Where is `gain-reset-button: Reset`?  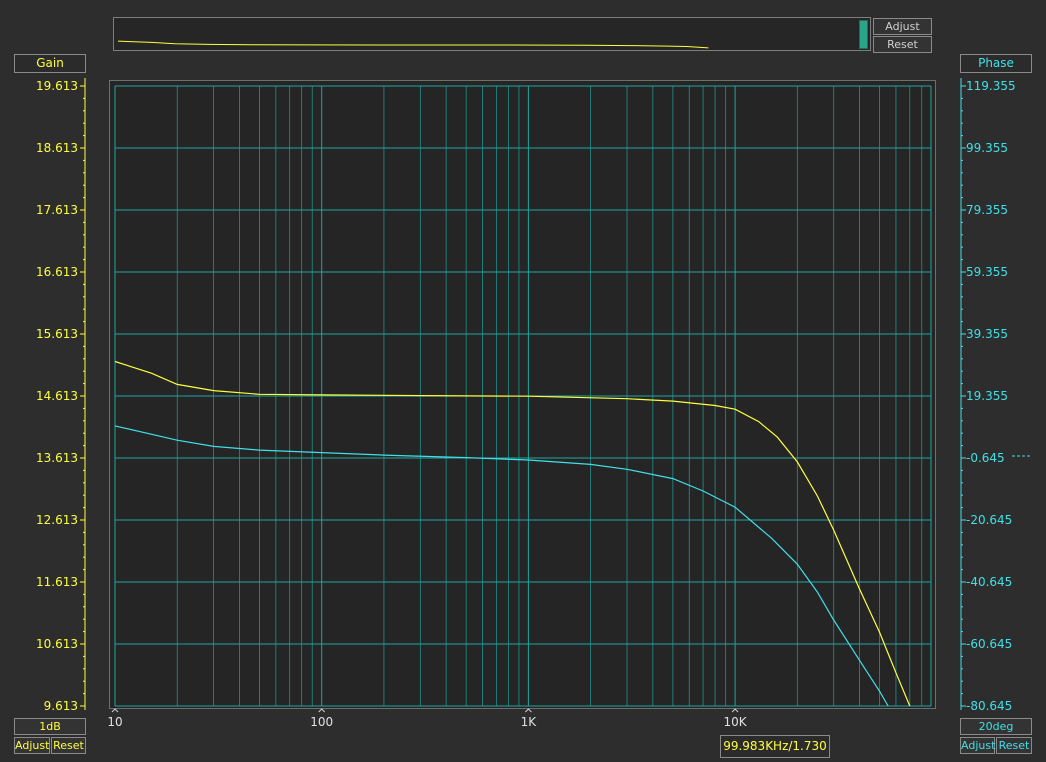 gain-reset-button: Reset is located at coordinates (68, 745).